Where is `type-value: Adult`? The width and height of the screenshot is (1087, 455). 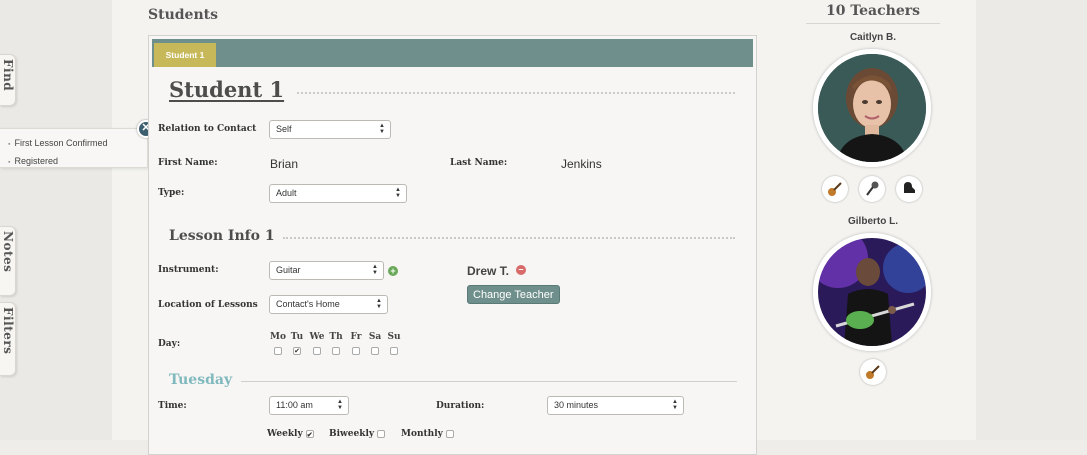
type-value: Adult is located at coordinates (286, 193).